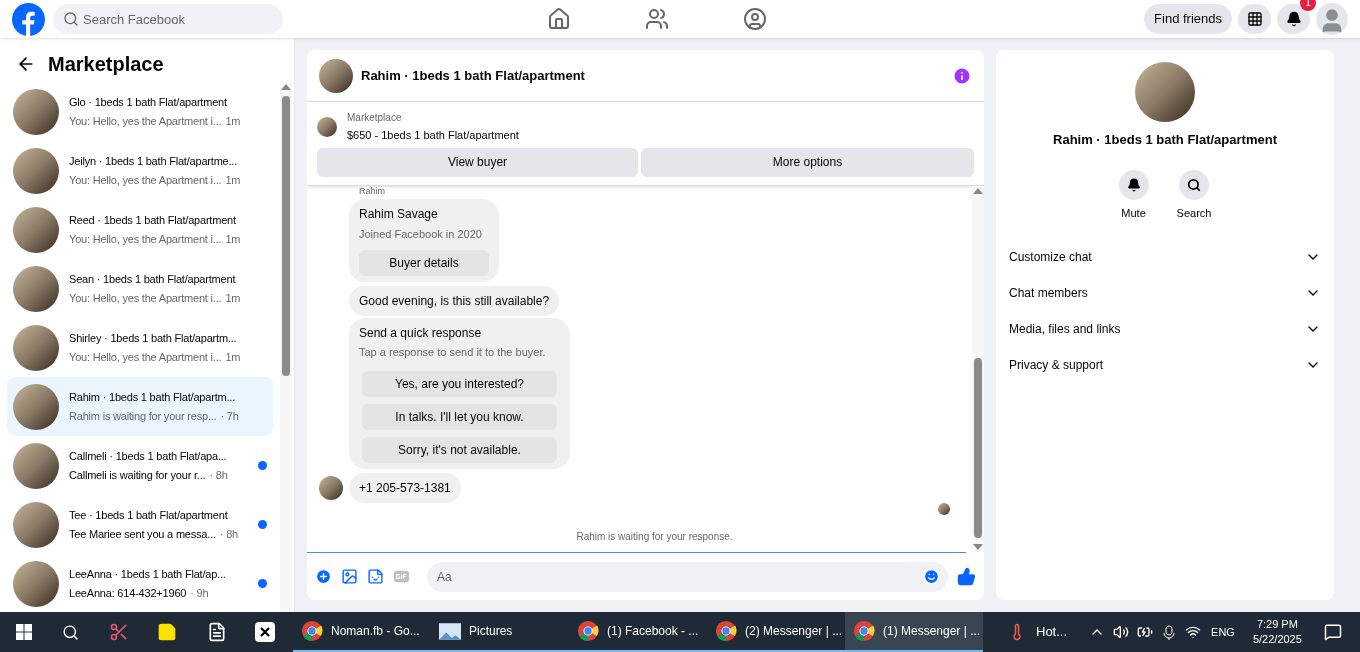  Describe the element at coordinates (1308, 5) in the screenshot. I see `notification-badge: 1` at that location.